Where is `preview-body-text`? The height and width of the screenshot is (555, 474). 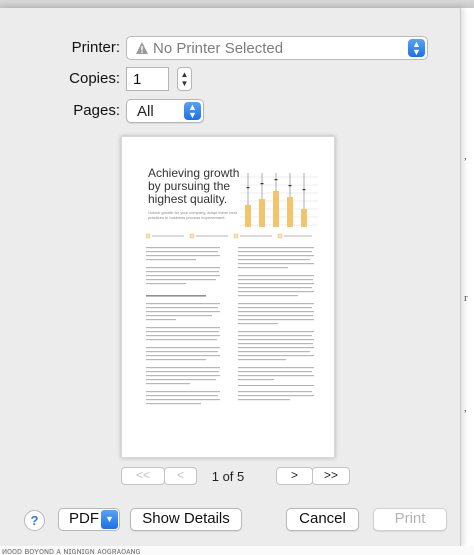
preview-body-text is located at coordinates (230, 326).